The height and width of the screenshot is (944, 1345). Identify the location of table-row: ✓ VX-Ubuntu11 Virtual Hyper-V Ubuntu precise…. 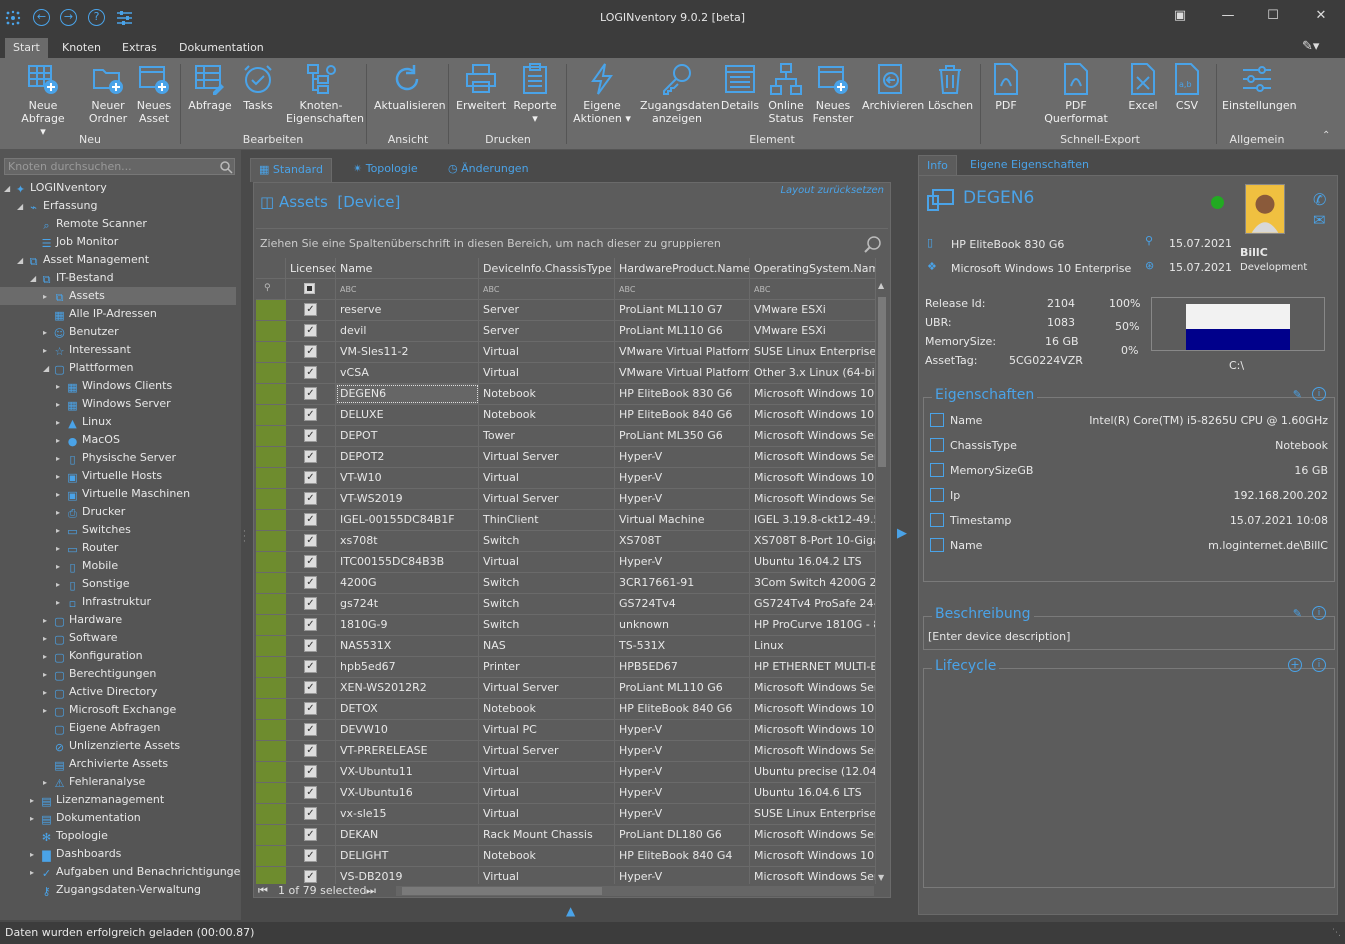
(566, 772).